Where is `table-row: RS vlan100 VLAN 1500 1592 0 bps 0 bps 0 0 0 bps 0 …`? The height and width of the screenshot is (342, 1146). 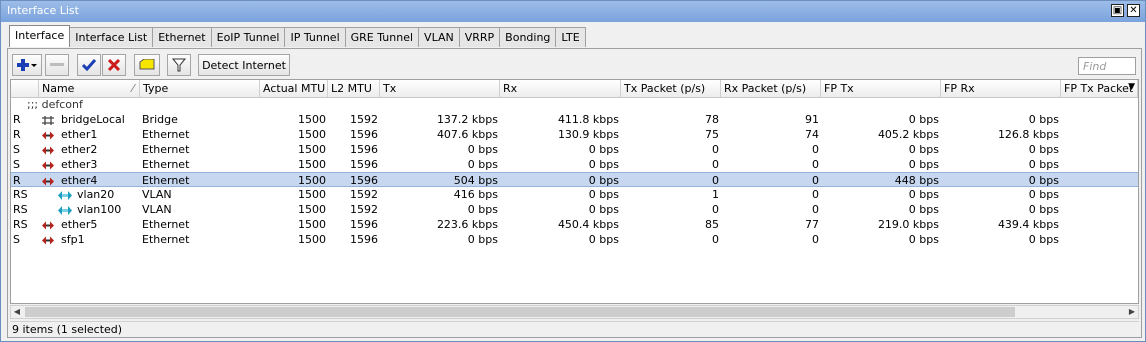
table-row: RS vlan100 VLAN 1500 1592 0 bps 0 bps 0 0 0 bps 0 … is located at coordinates (574, 209).